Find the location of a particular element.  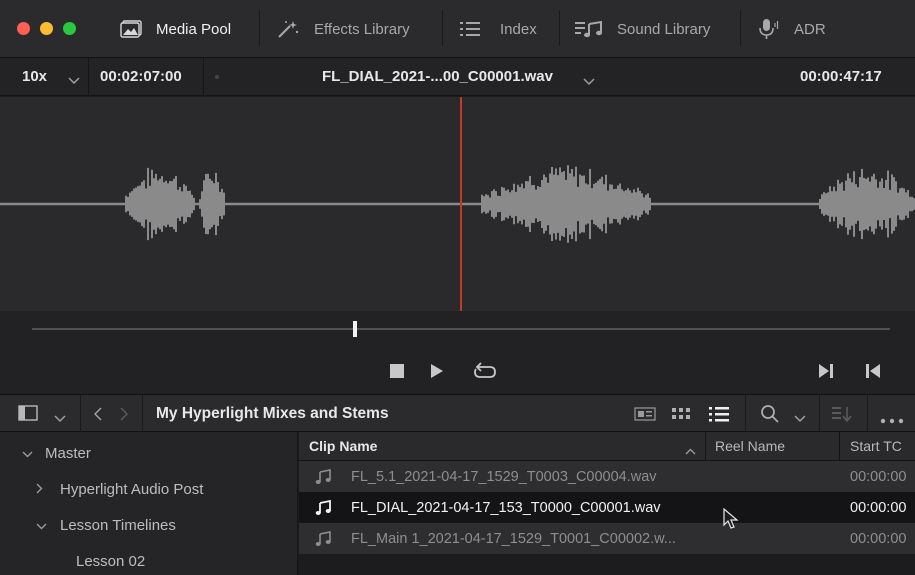

column-header-row: Clip Name Reel Name Start TC is located at coordinates (607, 446).